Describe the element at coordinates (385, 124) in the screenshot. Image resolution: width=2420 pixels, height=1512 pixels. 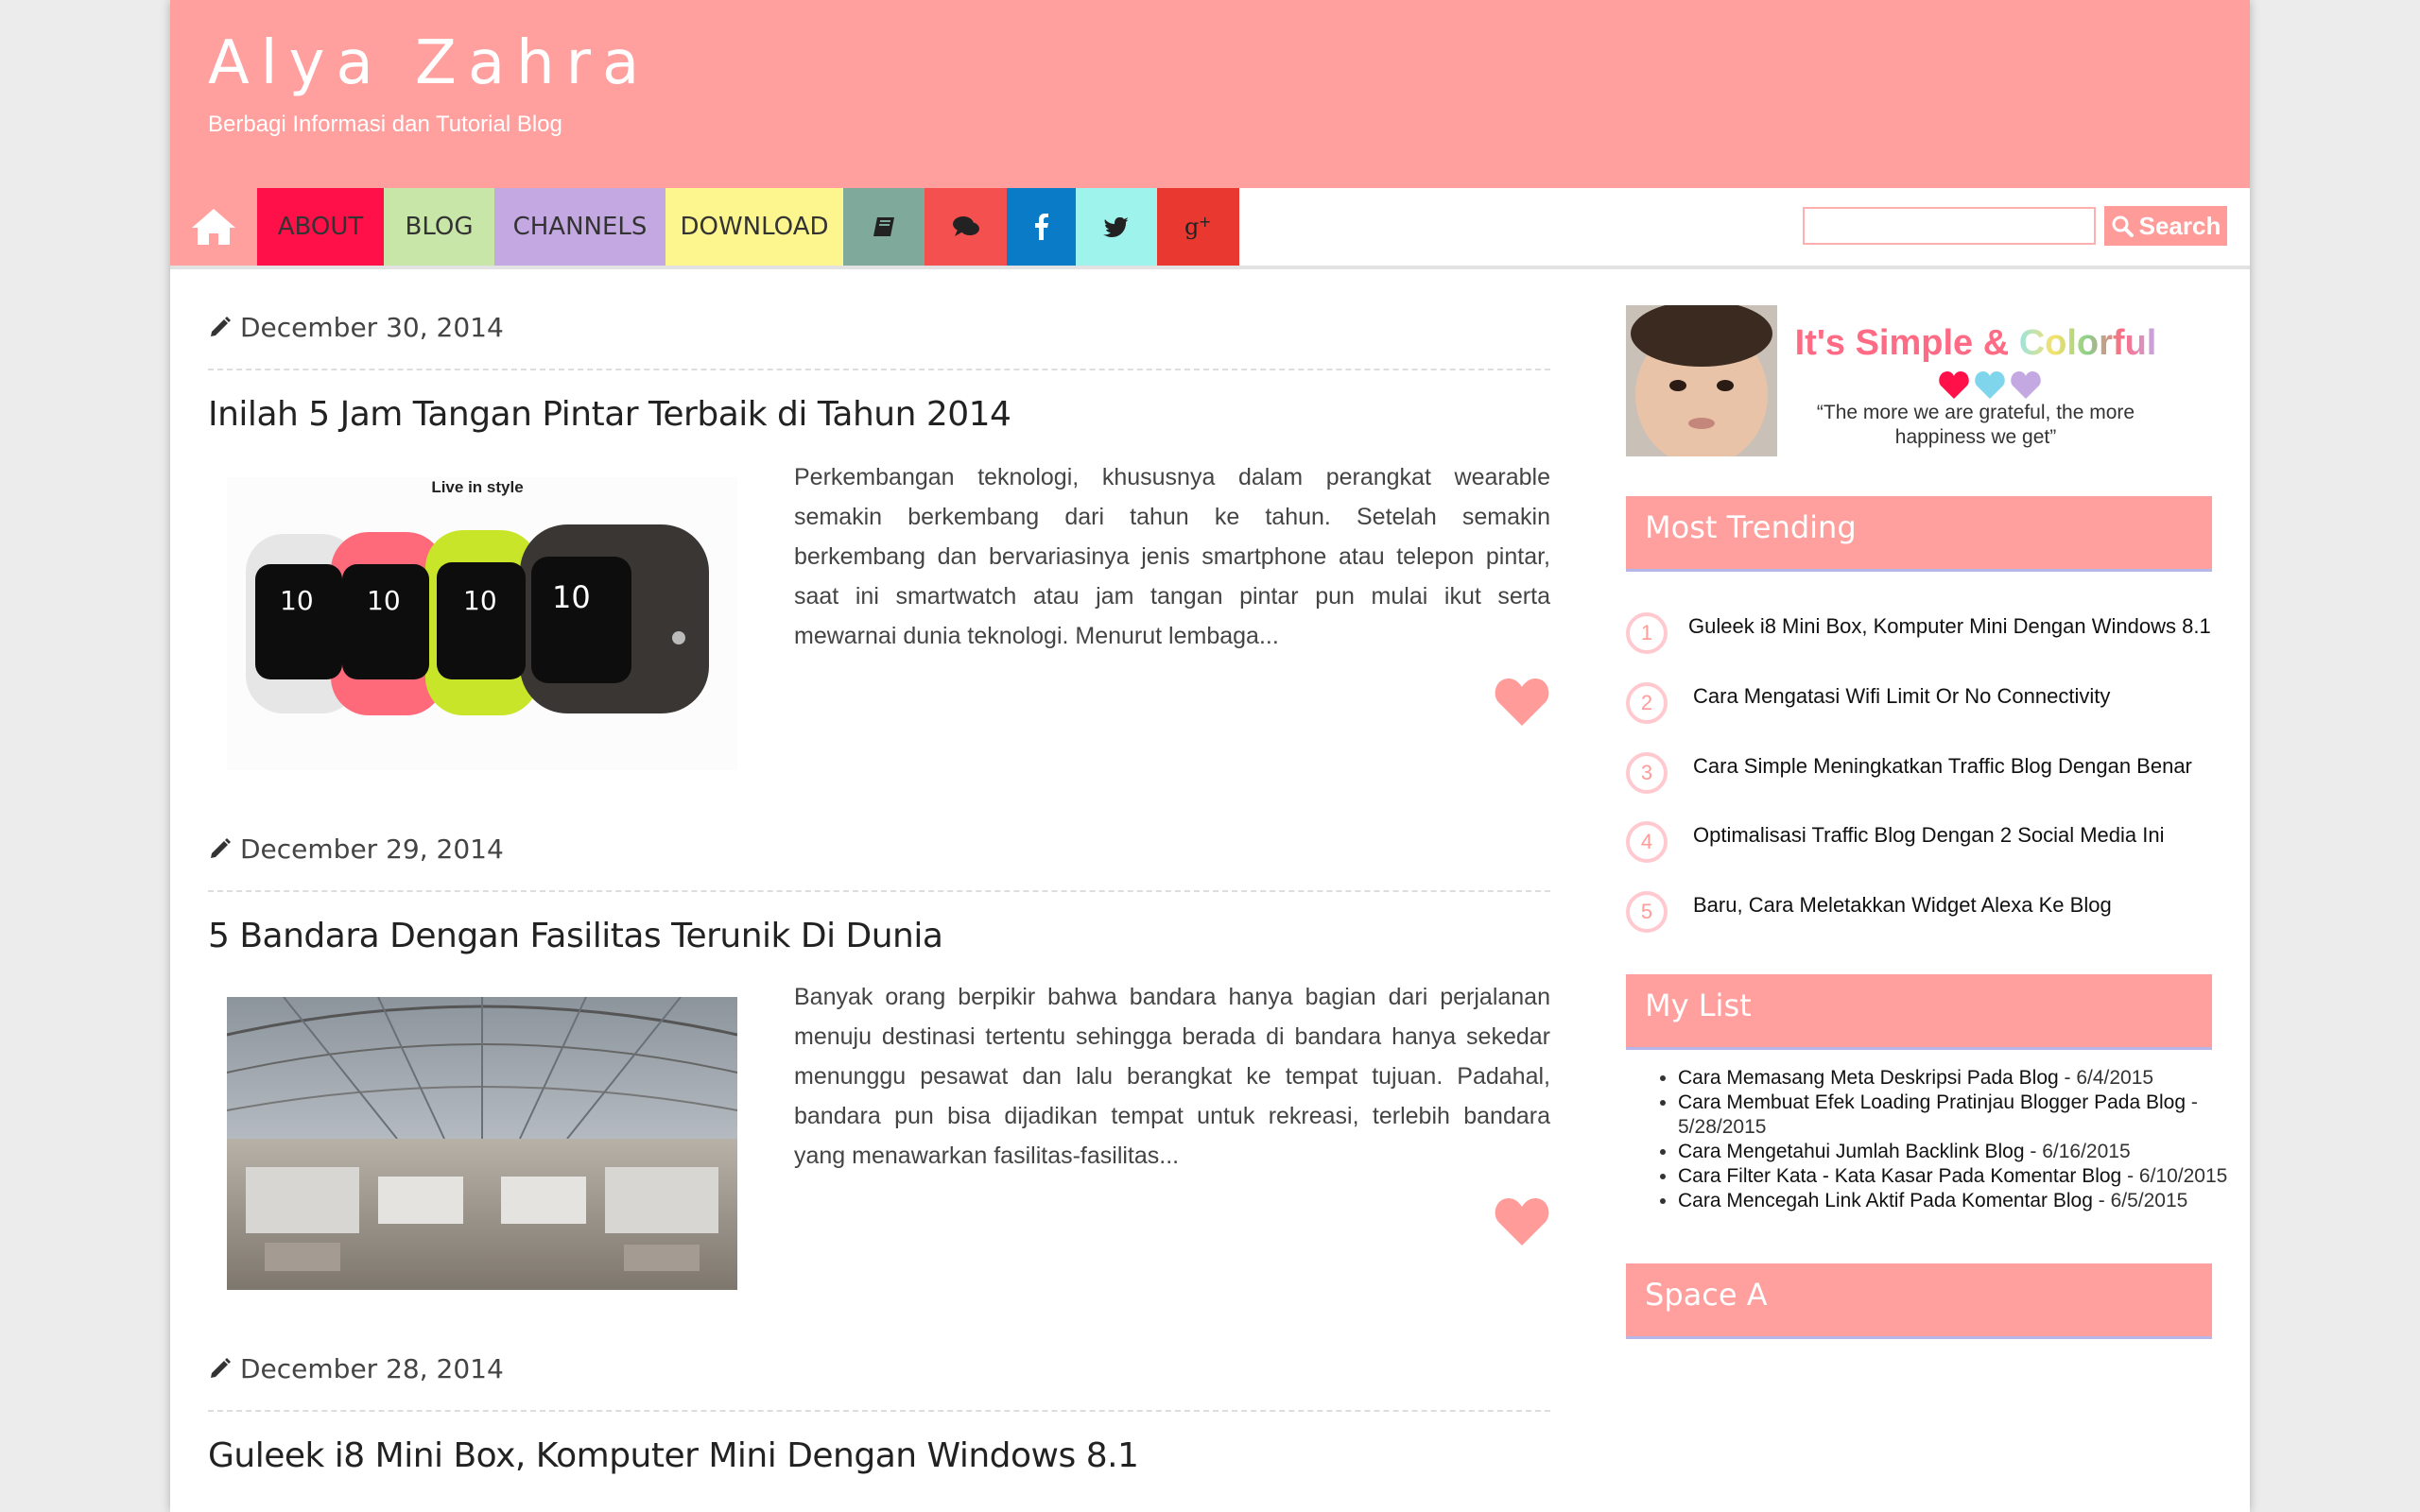
I see `site-description: Berbagi Informasi dan Tutorial Blog` at that location.